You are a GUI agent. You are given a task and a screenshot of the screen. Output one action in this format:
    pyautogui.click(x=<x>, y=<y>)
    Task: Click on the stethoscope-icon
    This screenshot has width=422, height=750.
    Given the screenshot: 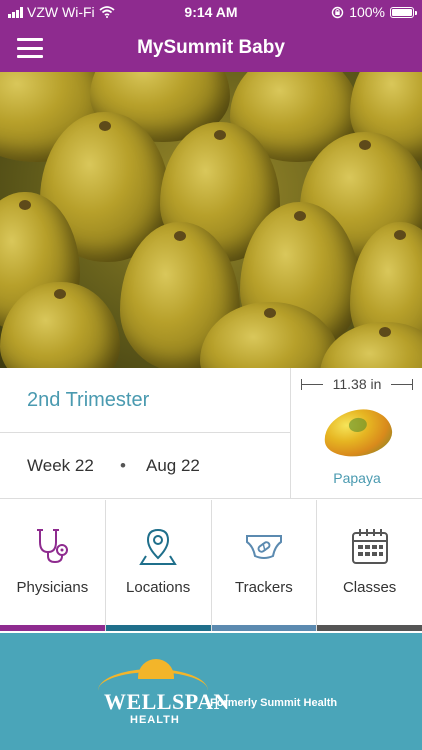 What is the action you would take?
    pyautogui.click(x=53, y=546)
    